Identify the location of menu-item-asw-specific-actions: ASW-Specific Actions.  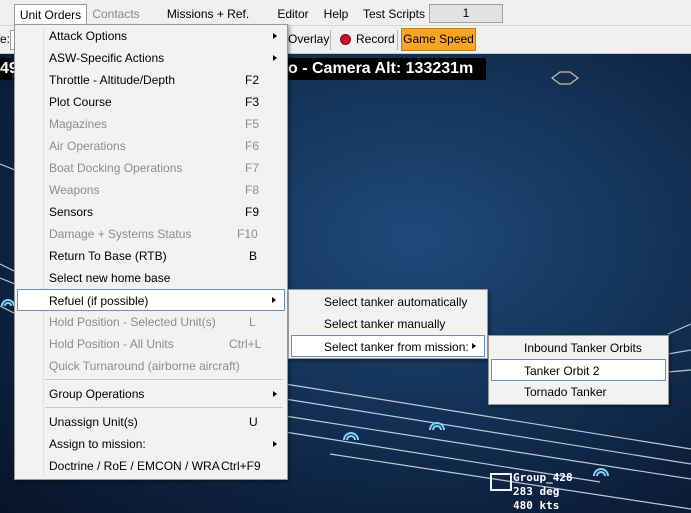
(151, 58).